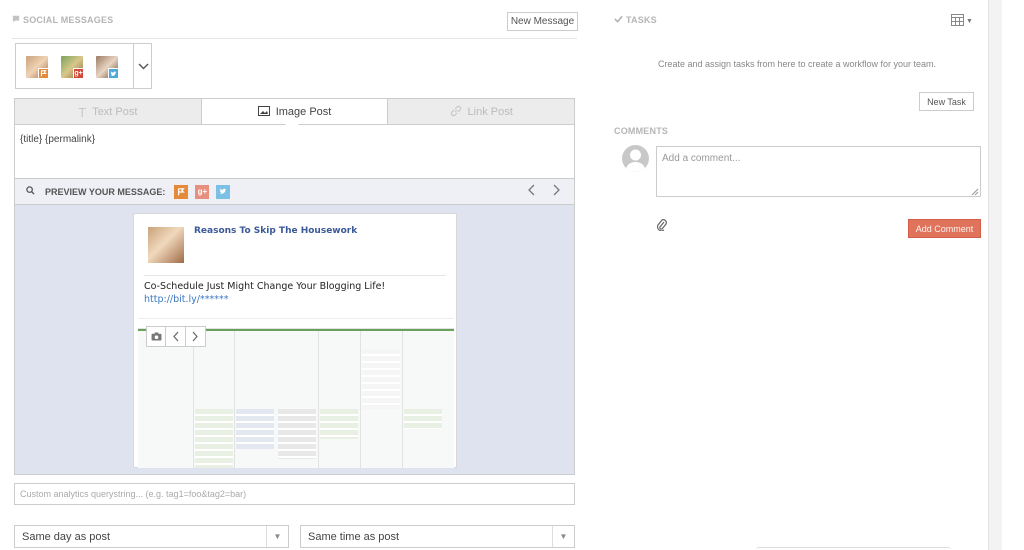 The image size is (1024, 550). What do you see at coordinates (294, 151) in the screenshot?
I see `message-editor: {title} {permalink}` at bounding box center [294, 151].